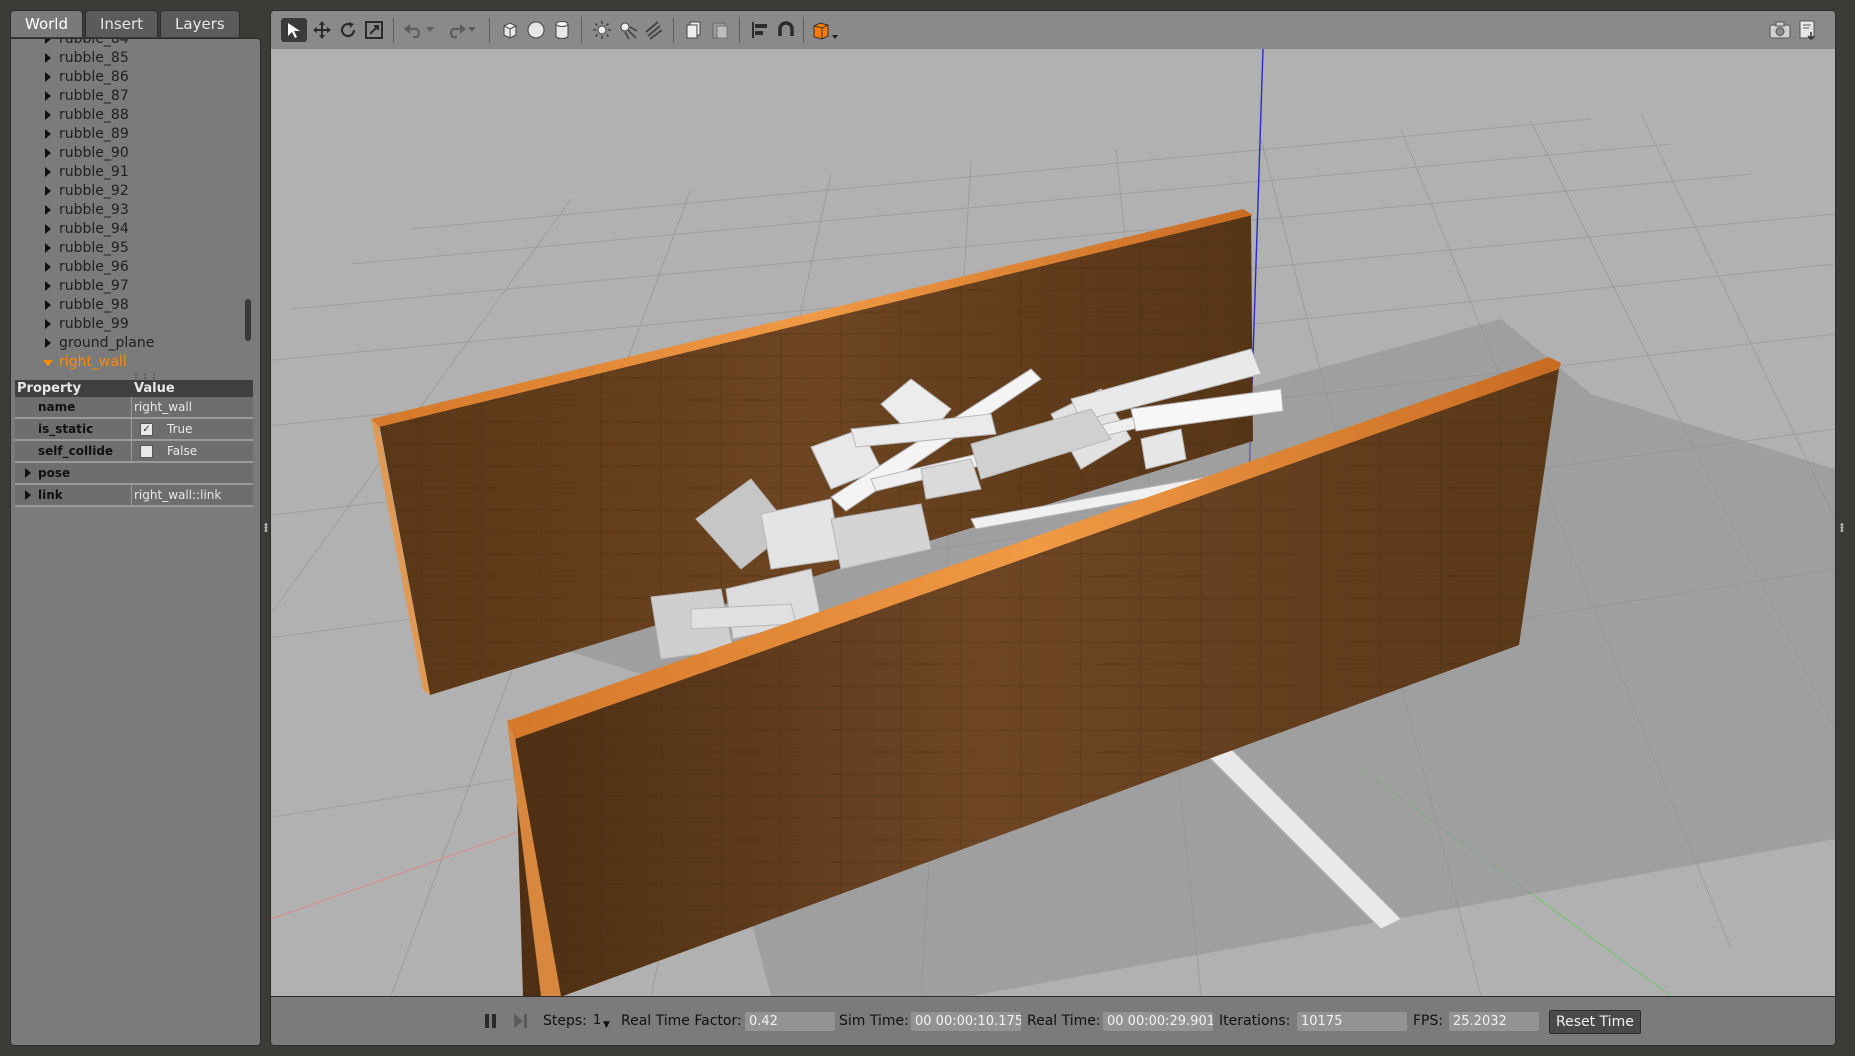 This screenshot has height=1056, width=1855. What do you see at coordinates (126, 267) in the screenshot?
I see `tree-item-rubble-96: rubble_96` at bounding box center [126, 267].